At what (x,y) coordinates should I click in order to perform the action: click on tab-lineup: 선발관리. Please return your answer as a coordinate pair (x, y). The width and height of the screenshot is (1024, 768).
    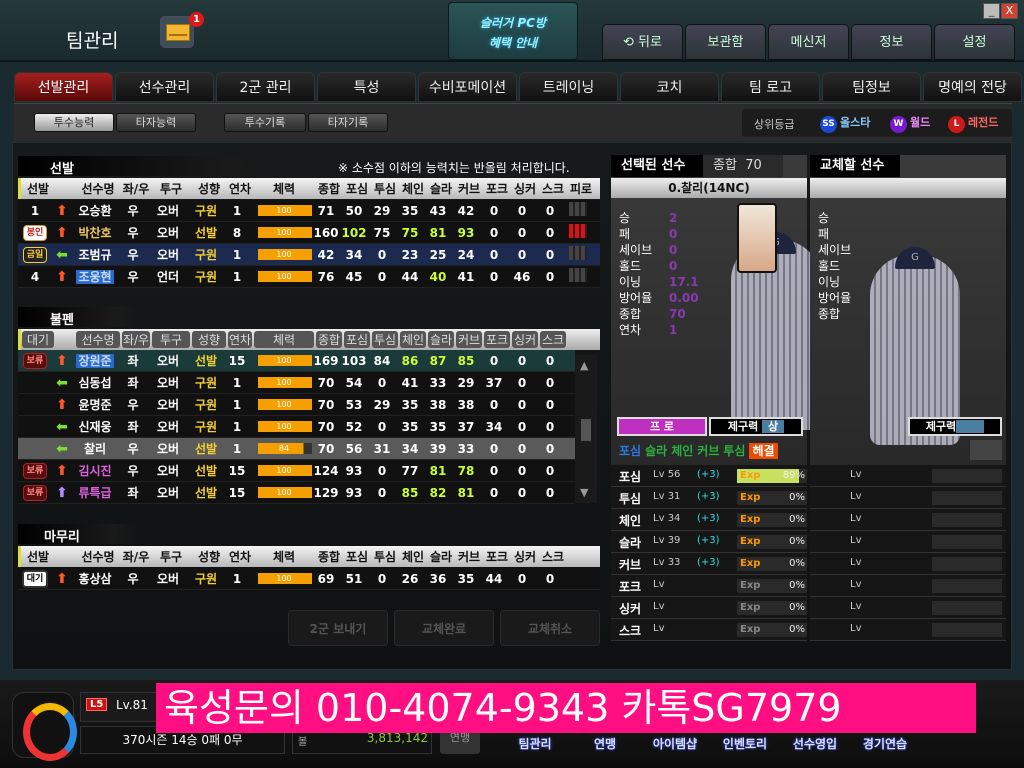
    Looking at the image, I should click on (63, 87).